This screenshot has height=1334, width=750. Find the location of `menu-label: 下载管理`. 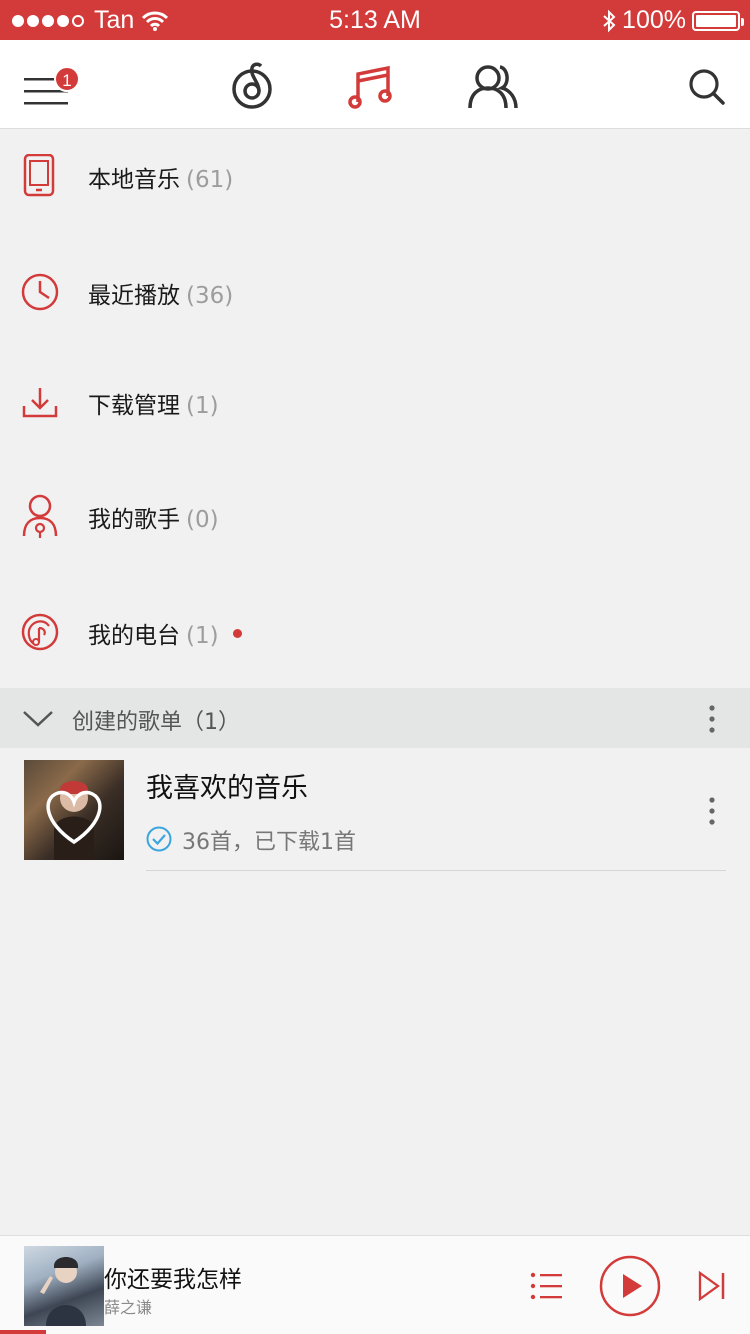

menu-label: 下载管理 is located at coordinates (134, 406).